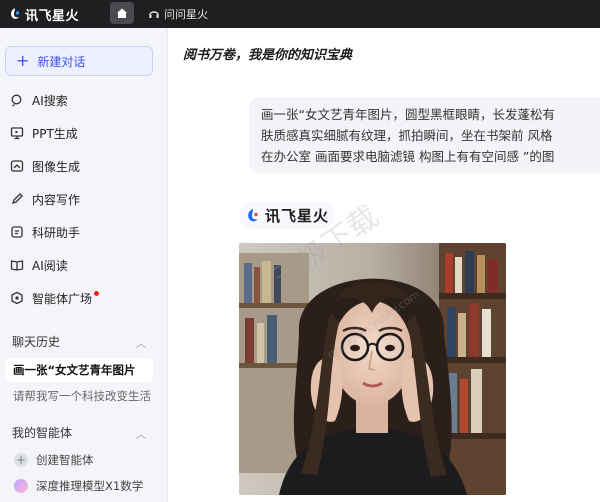 The height and width of the screenshot is (502, 600). Describe the element at coordinates (50, 265) in the screenshot. I see `sidebar-item-label: AI阅读` at that location.